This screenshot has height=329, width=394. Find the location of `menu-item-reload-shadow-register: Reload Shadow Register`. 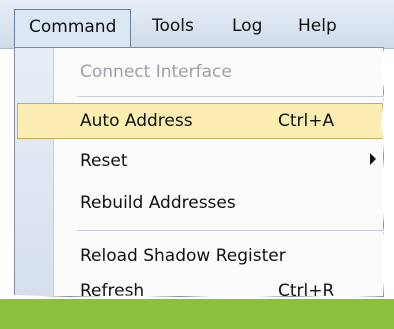

menu-item-reload-shadow-register: Reload Shadow Register is located at coordinates (219, 256).